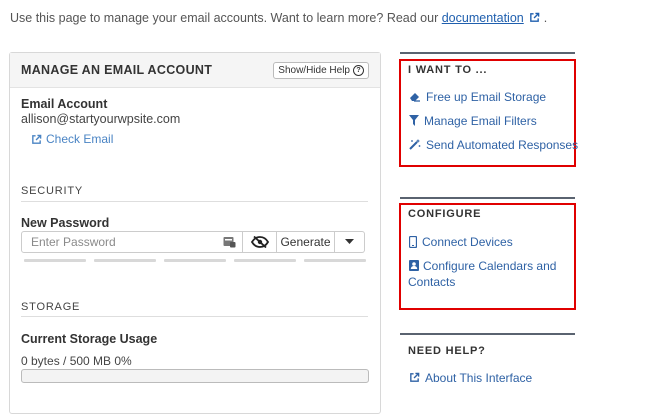 The width and height of the screenshot is (663, 414). I want to click on check-email-link: Check Email, so click(72, 139).